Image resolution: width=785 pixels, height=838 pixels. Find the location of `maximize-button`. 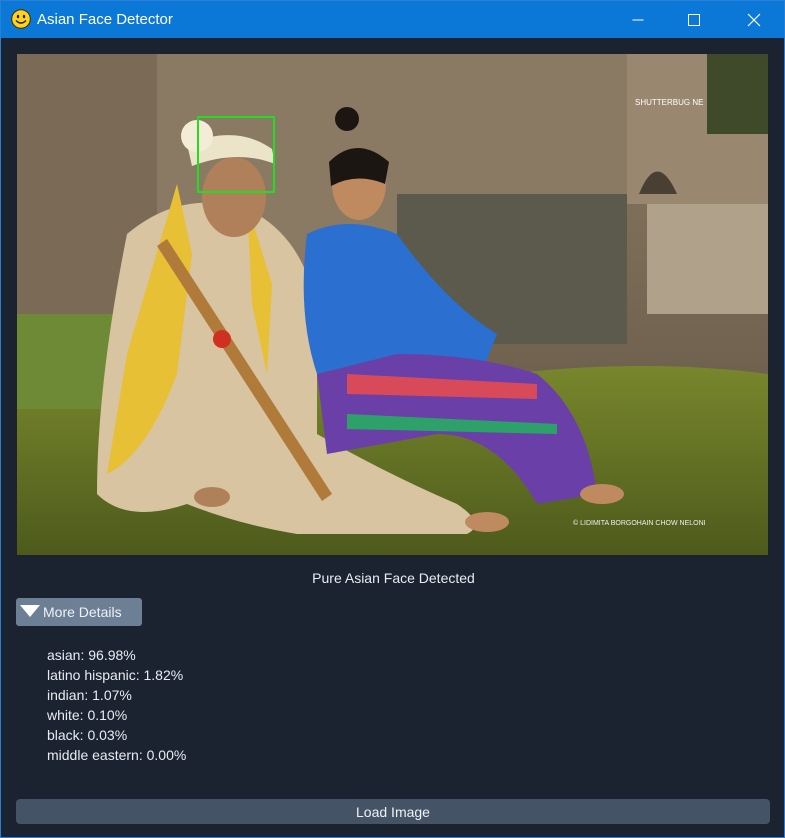

maximize-button is located at coordinates (694, 19).